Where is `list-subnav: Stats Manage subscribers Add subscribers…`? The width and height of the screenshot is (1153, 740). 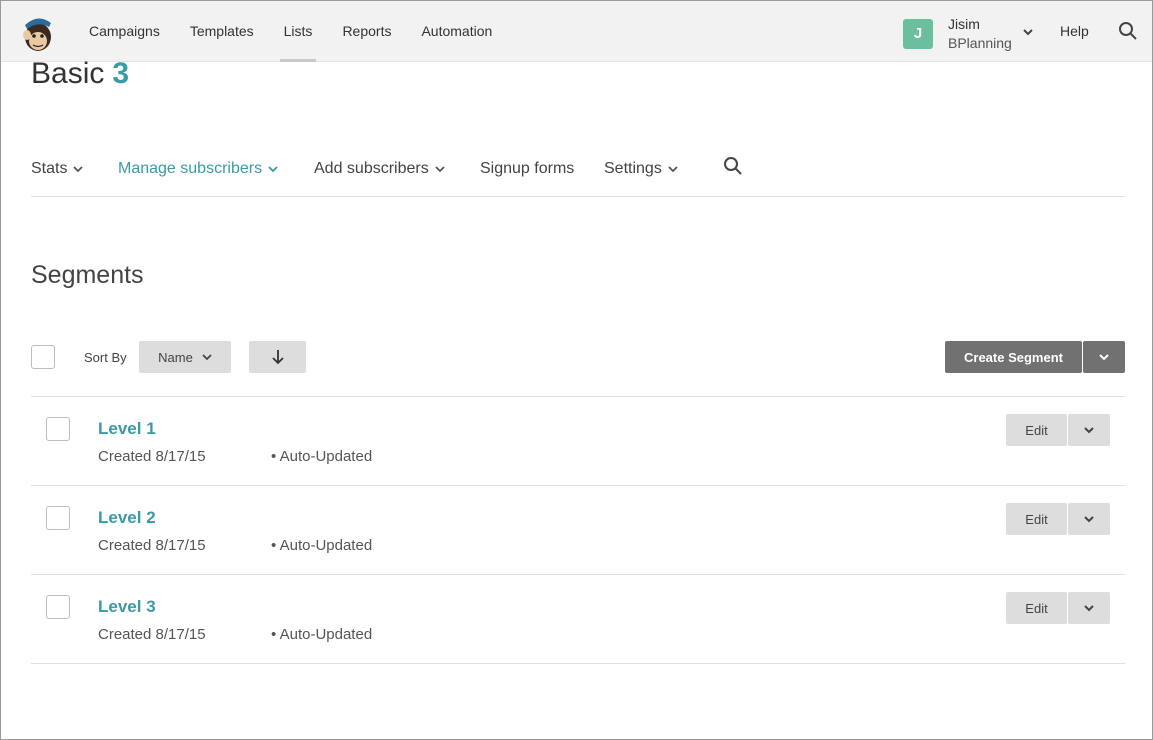 list-subnav: Stats Manage subscribers Add subscribers… is located at coordinates (578, 170).